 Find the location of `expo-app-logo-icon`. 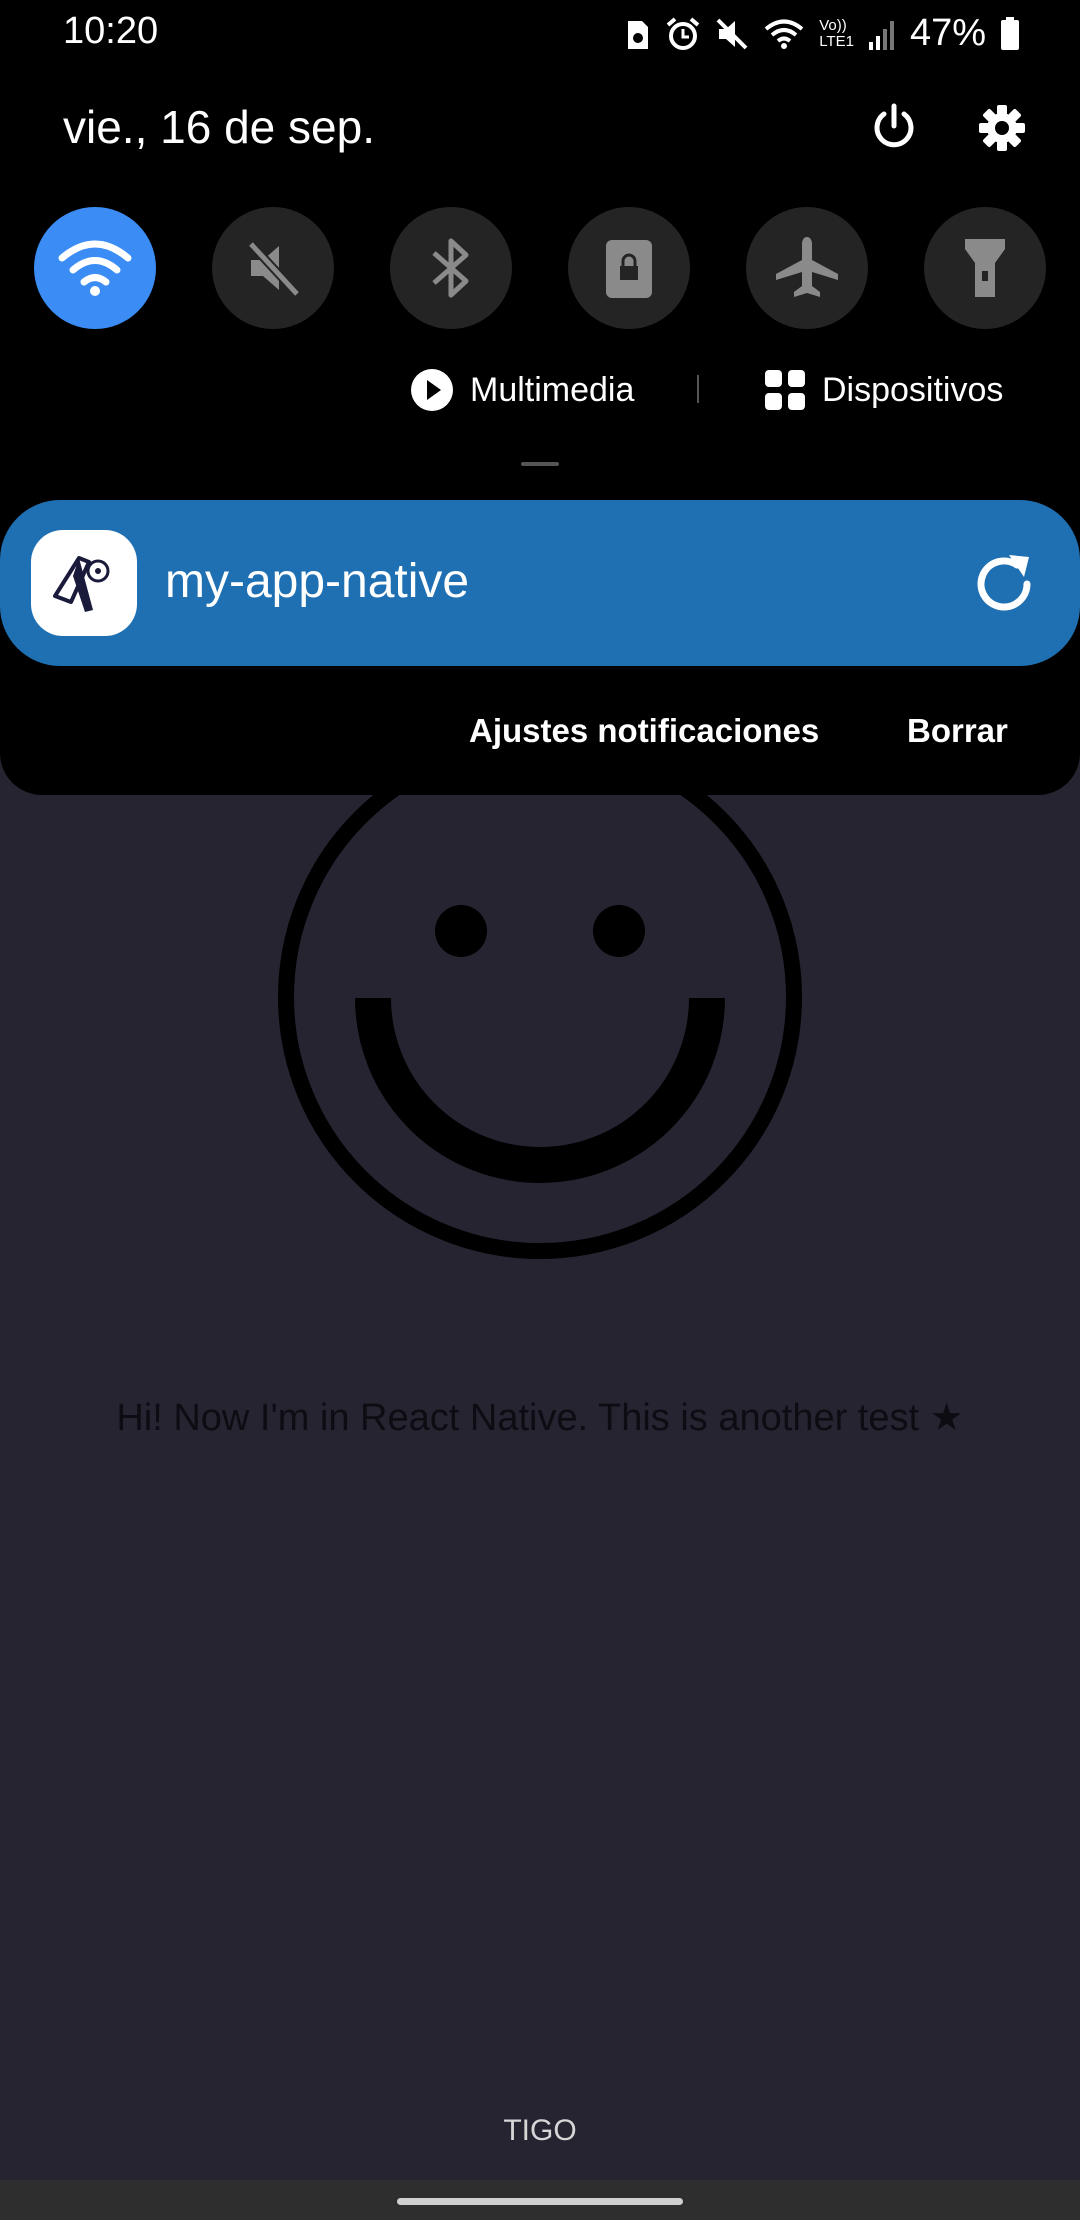

expo-app-logo-icon is located at coordinates (81, 584).